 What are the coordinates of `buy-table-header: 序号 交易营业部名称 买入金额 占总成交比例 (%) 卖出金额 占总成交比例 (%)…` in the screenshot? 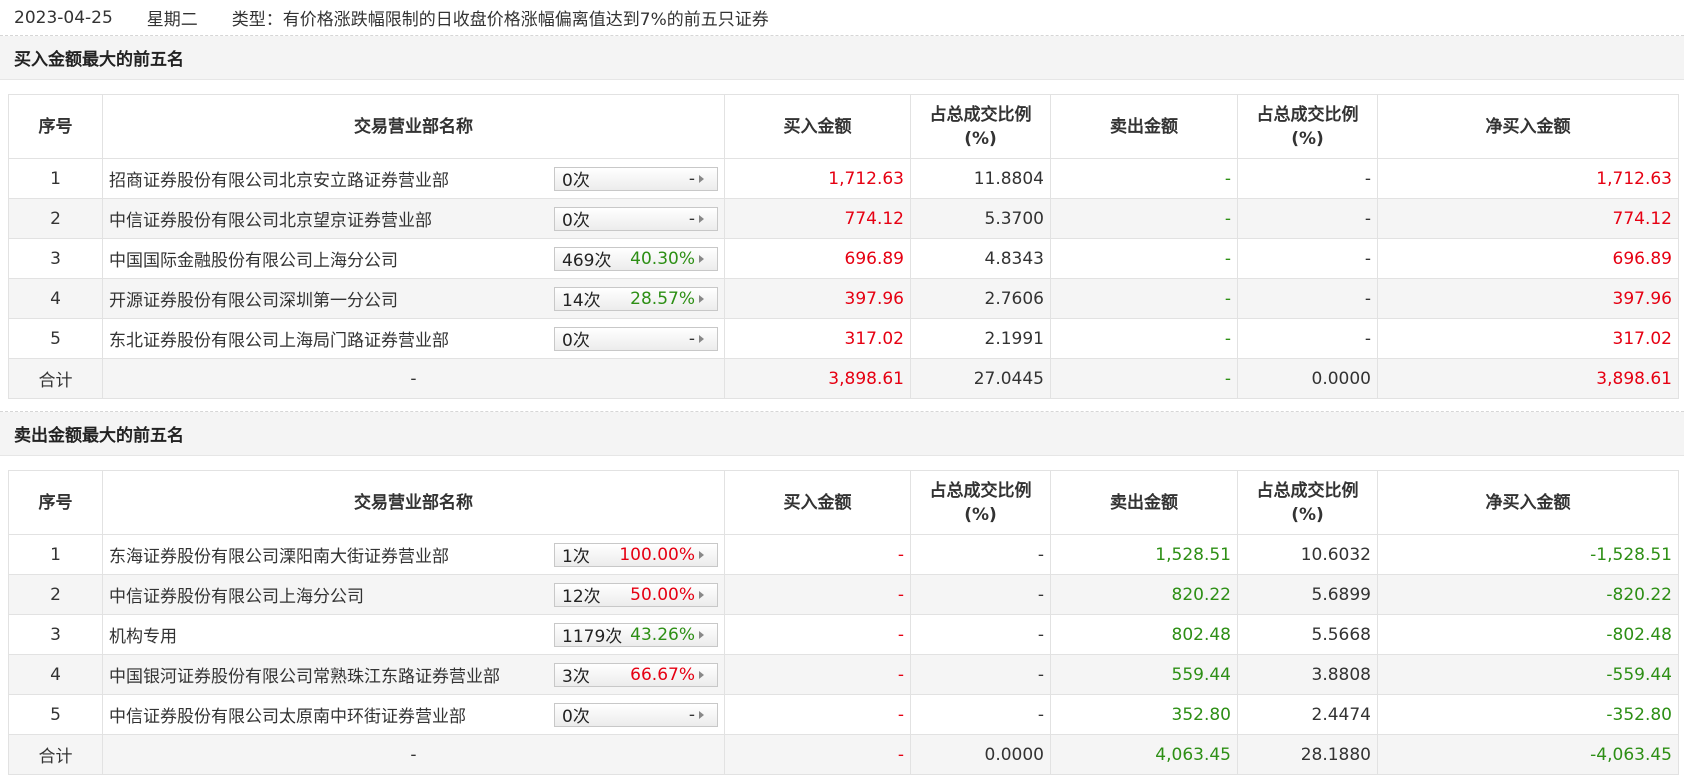 It's located at (843, 126).